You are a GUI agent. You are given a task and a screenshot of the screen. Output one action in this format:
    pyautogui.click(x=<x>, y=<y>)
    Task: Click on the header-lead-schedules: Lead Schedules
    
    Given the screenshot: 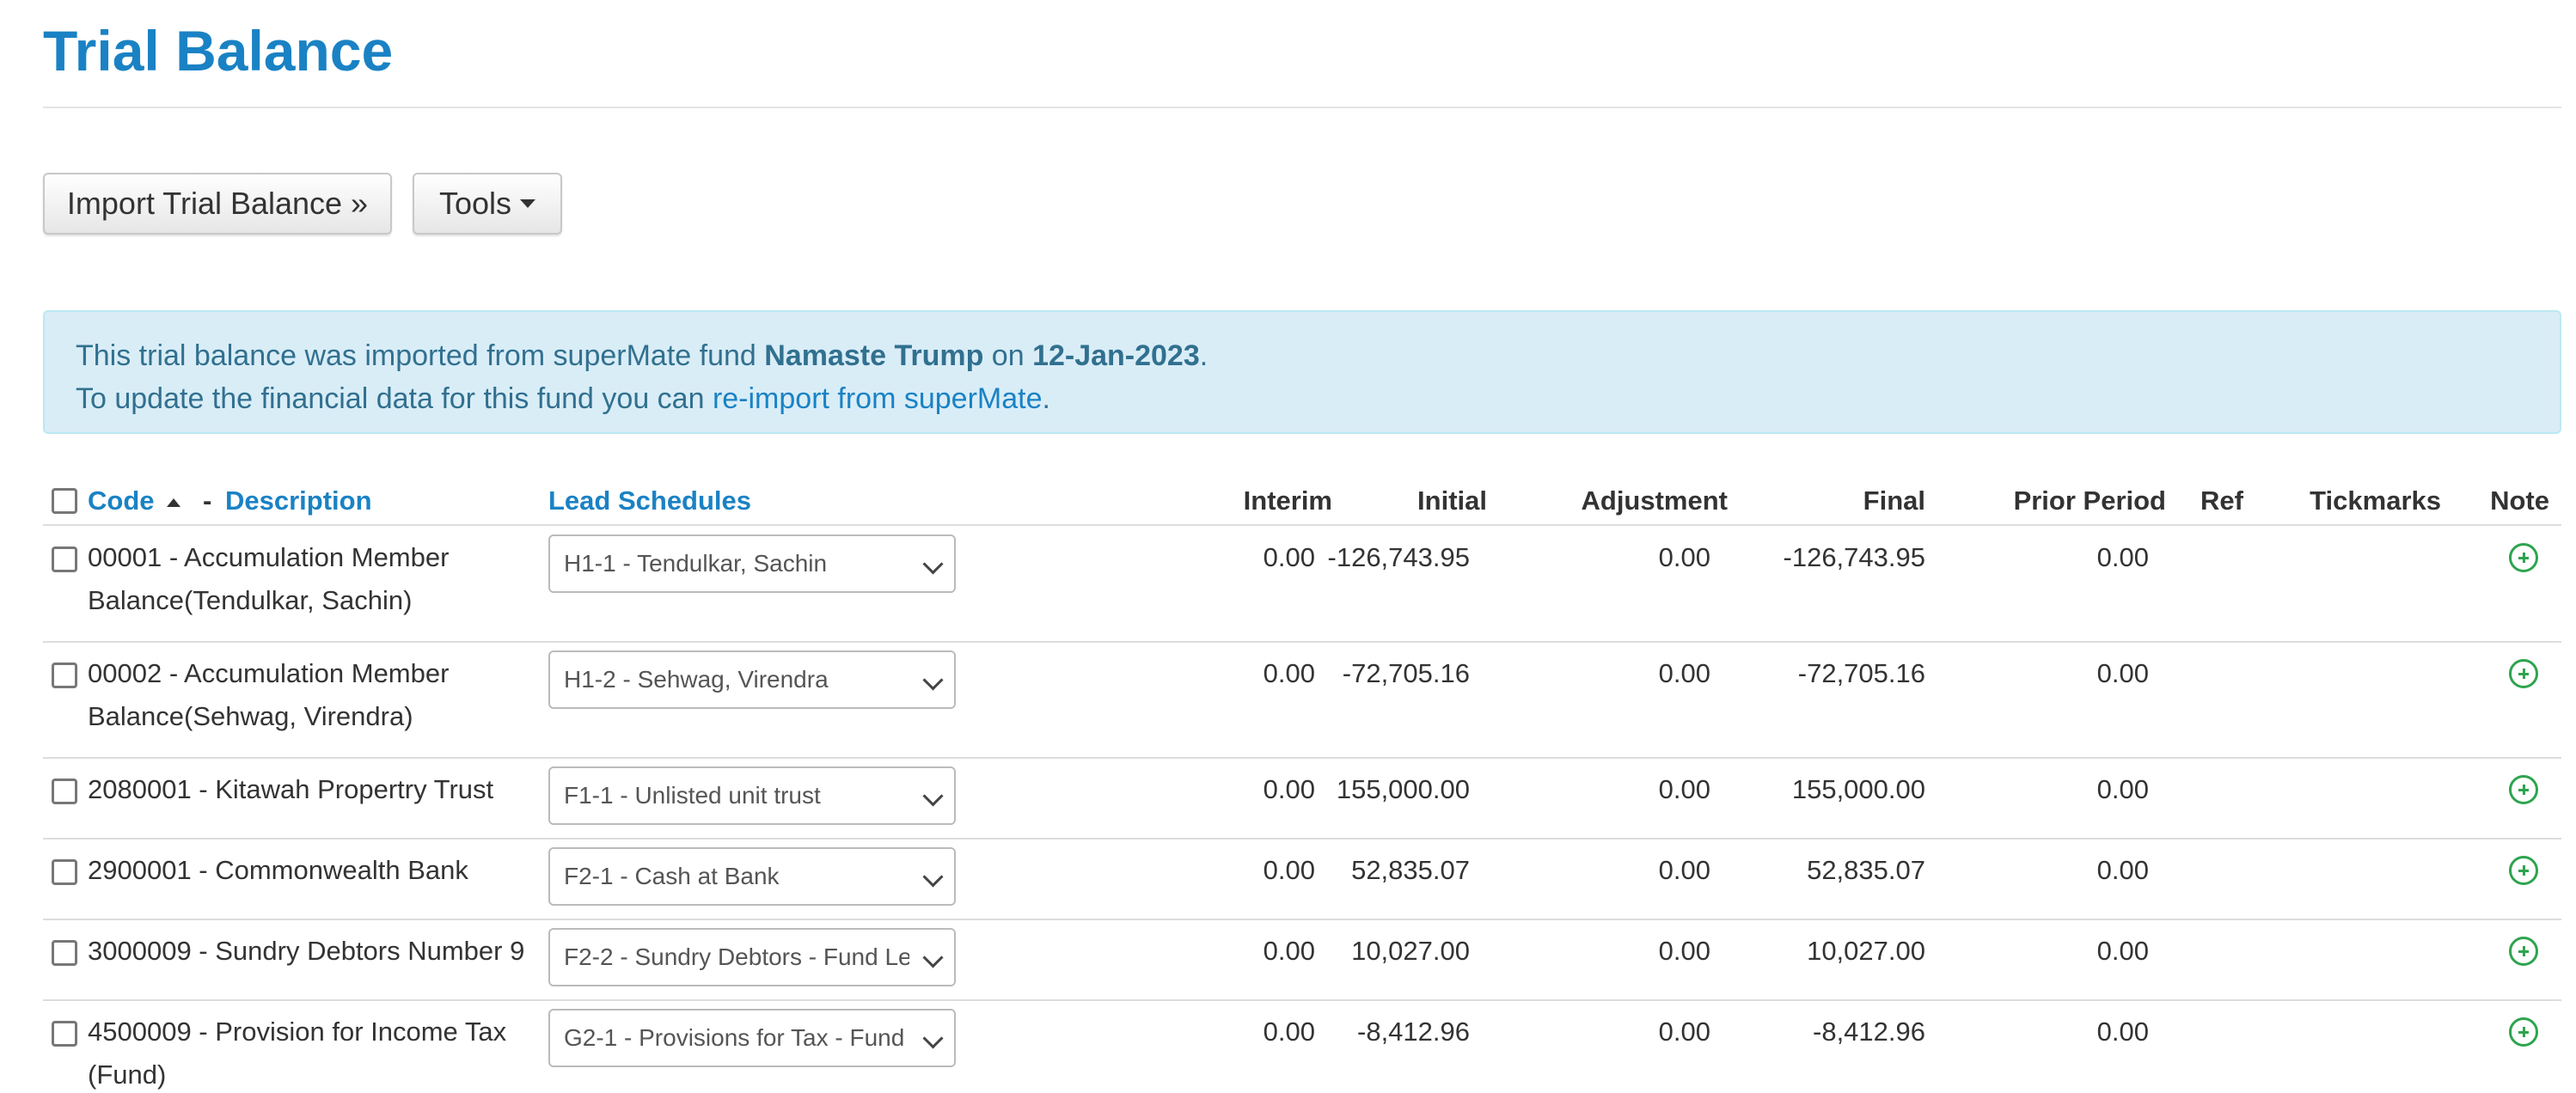 What is the action you would take?
    pyautogui.click(x=649, y=501)
    